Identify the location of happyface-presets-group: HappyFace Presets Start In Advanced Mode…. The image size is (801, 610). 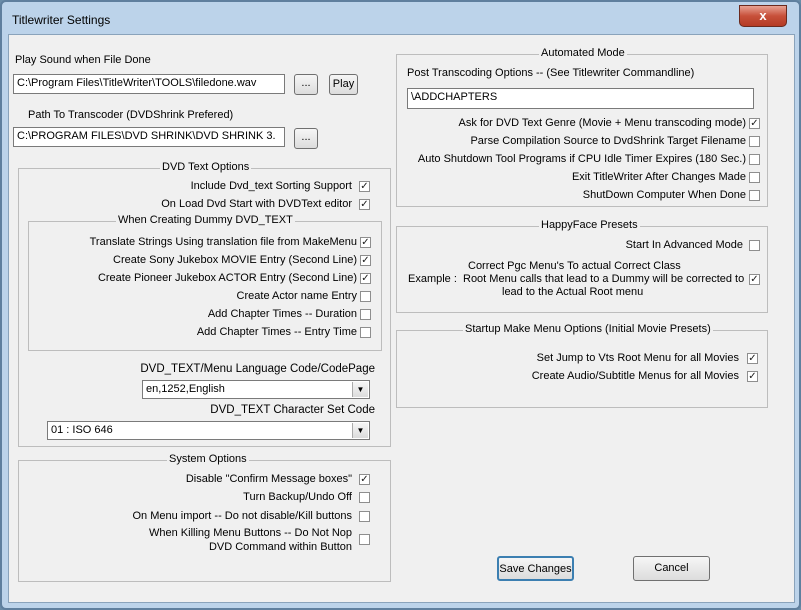
(582, 266).